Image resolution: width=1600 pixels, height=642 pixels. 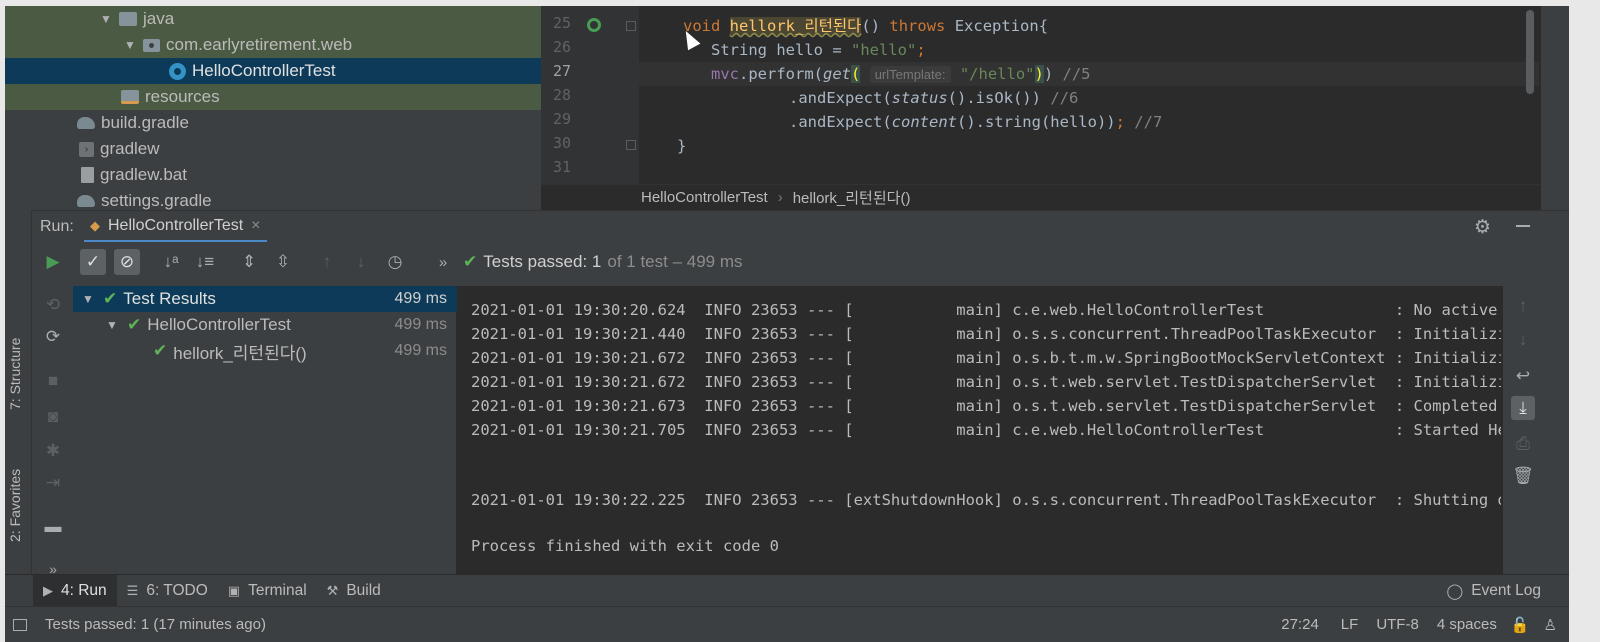 I want to click on tab-build: ⚒ Build, so click(x=354, y=591).